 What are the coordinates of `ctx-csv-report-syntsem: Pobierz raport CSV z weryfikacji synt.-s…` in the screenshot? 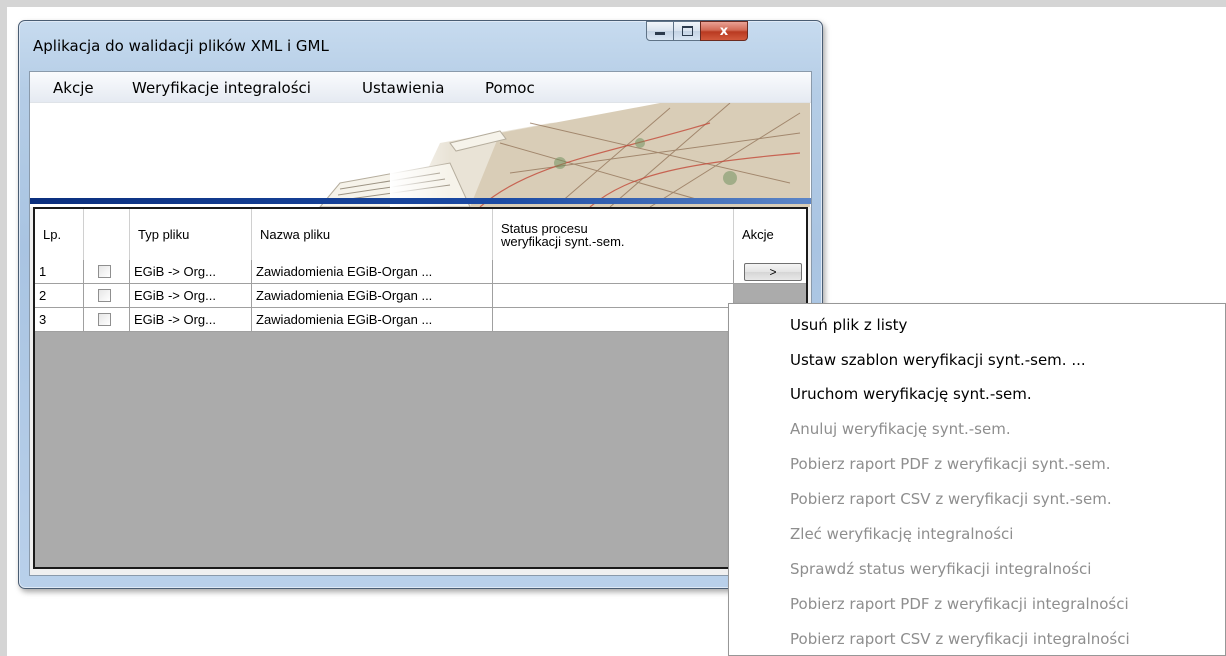 It's located at (951, 499).